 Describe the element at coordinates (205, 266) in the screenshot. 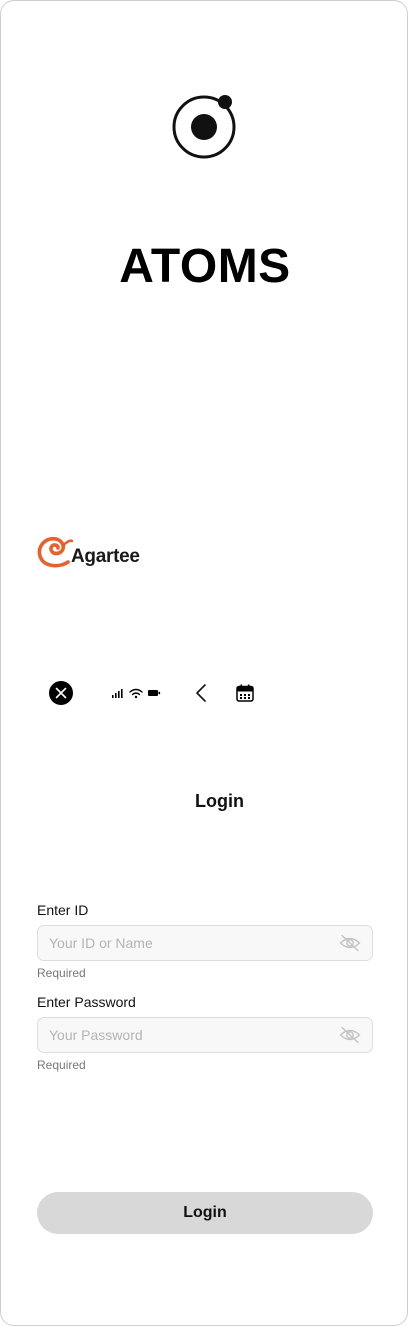

I see `app-title: ATOMS` at that location.